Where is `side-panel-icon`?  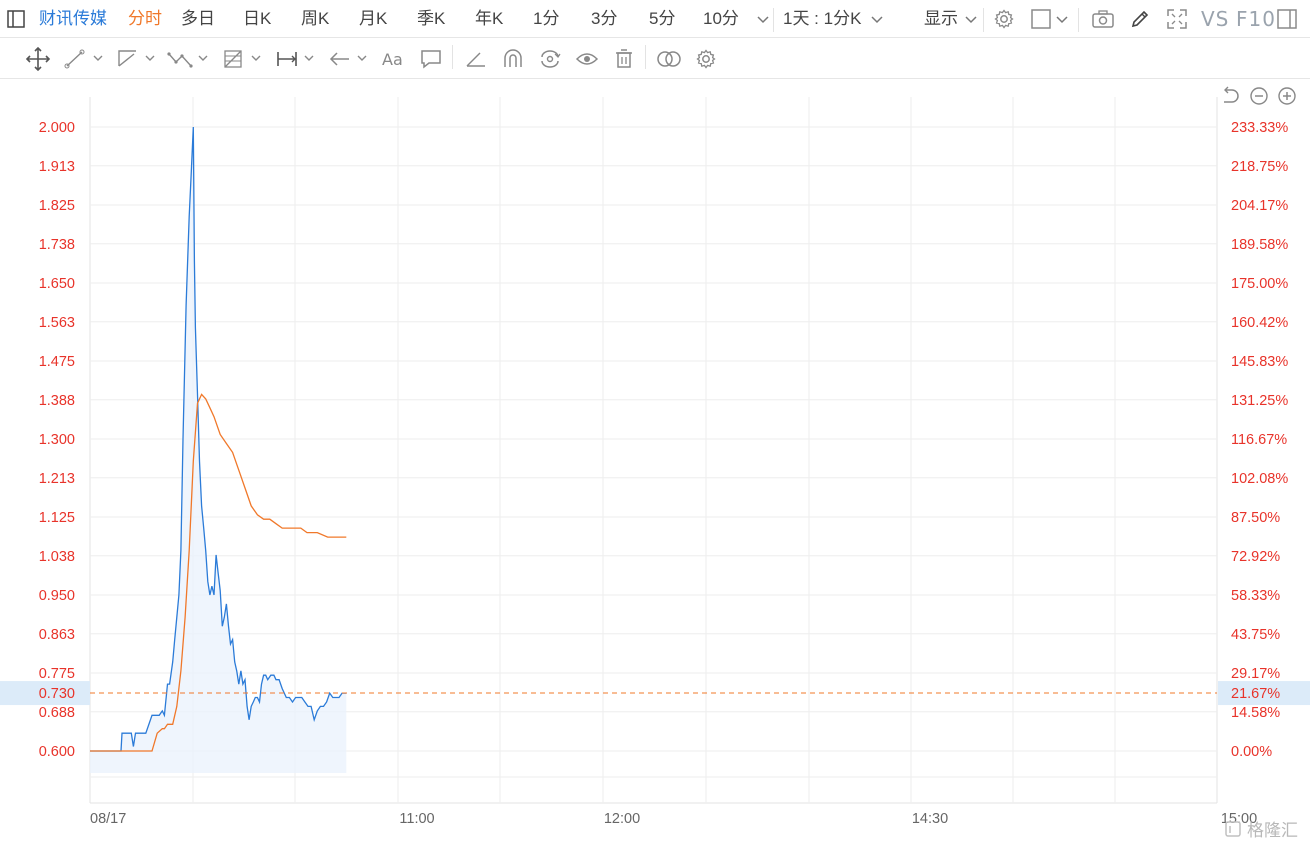
side-panel-icon is located at coordinates (1287, 19).